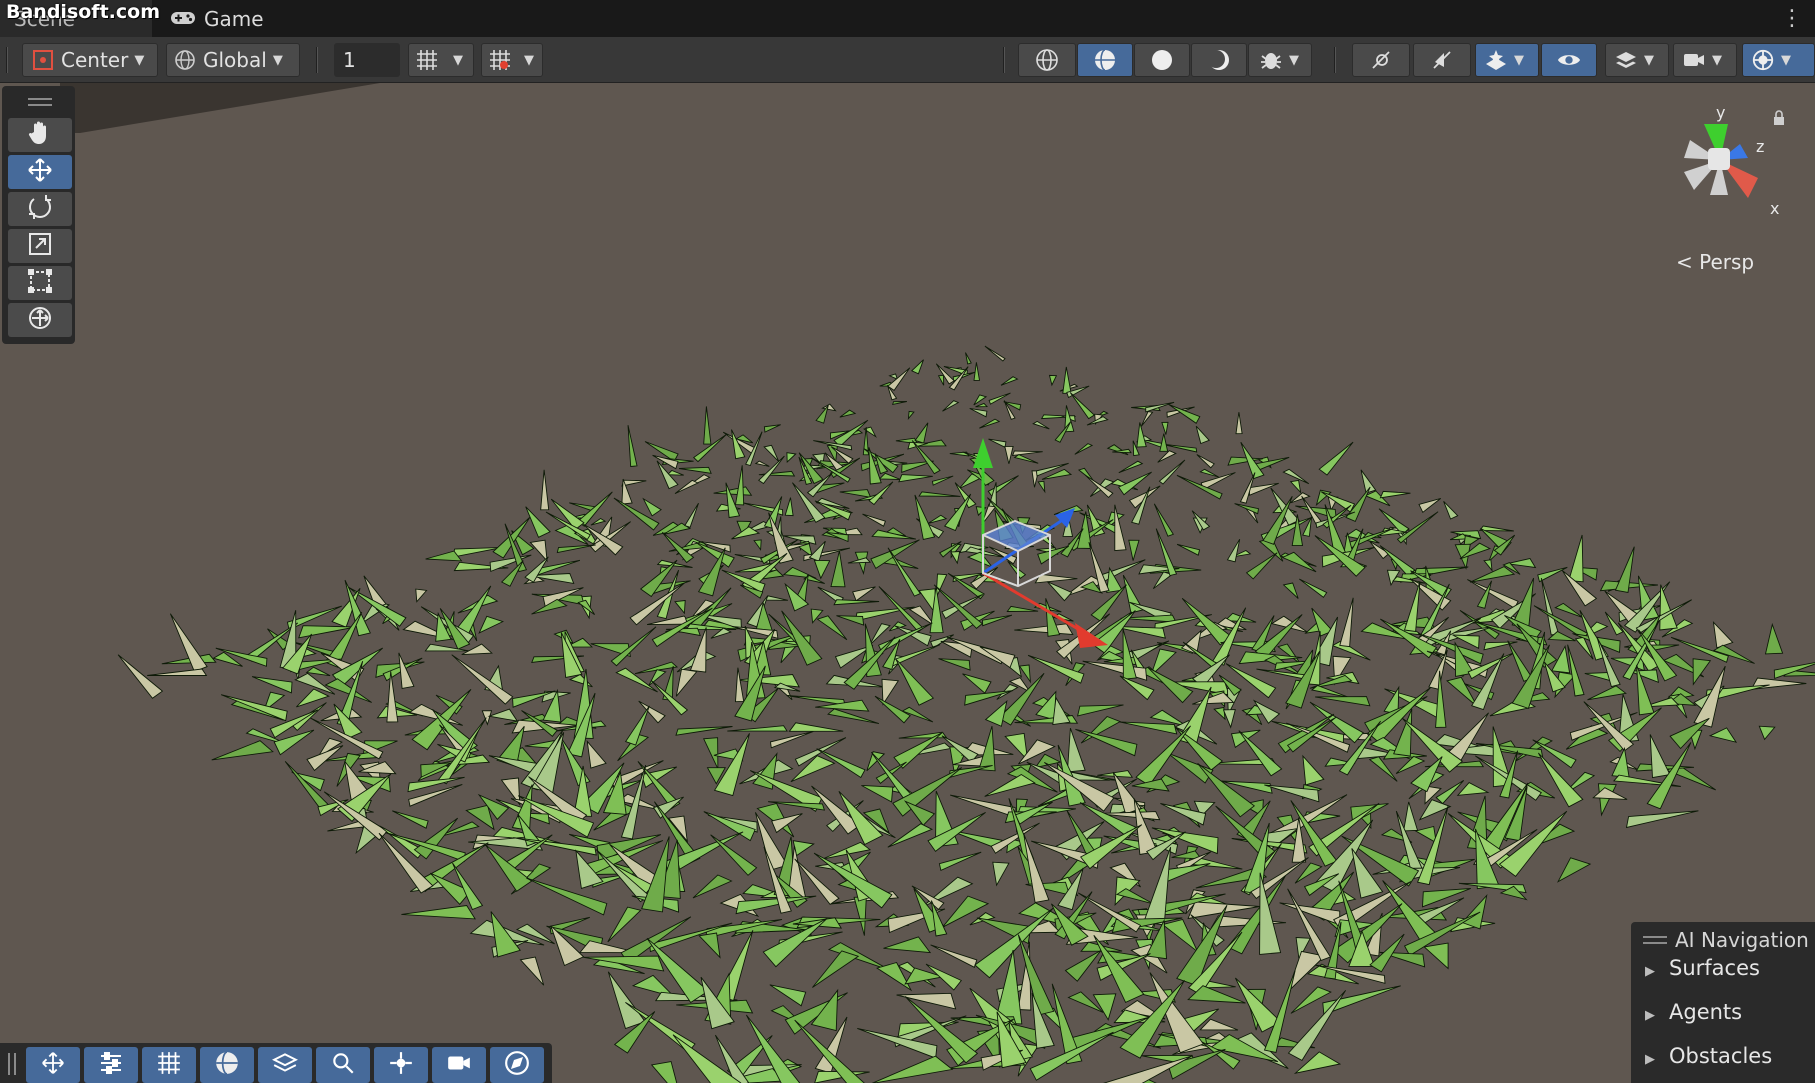 The height and width of the screenshot is (1083, 1815). What do you see at coordinates (1219, 60) in the screenshot?
I see `unlit-button` at bounding box center [1219, 60].